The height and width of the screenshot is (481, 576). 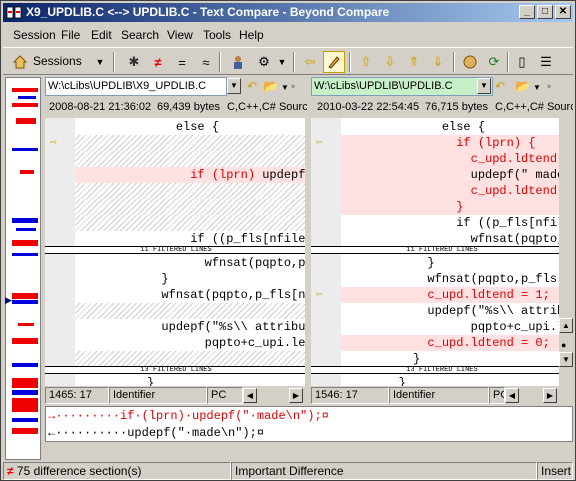 I want to click on code-line: if (lprn) {, so click(x=450, y=143).